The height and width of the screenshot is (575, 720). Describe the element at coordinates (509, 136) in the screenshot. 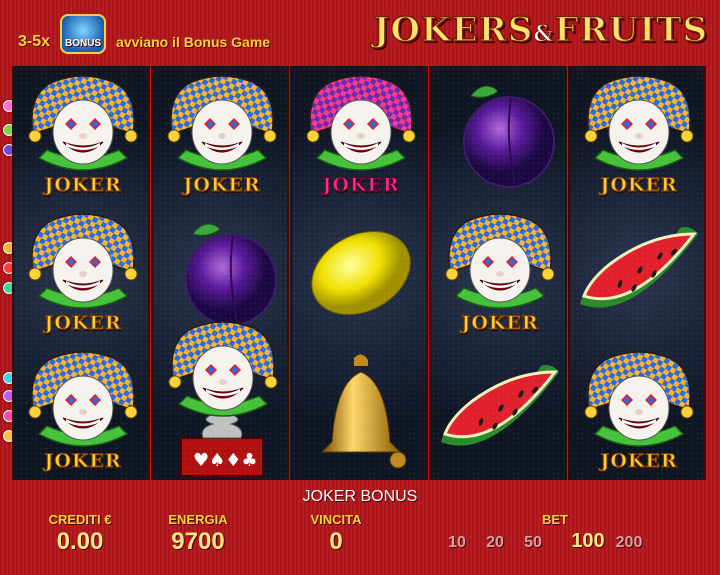

I see `plum-icon` at that location.